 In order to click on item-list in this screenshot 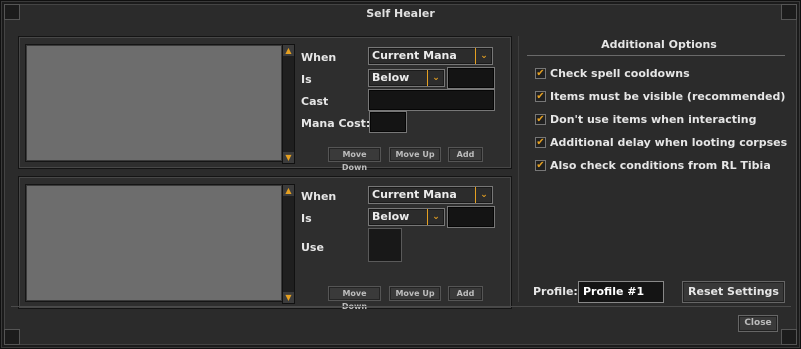, I will do `click(154, 243)`.